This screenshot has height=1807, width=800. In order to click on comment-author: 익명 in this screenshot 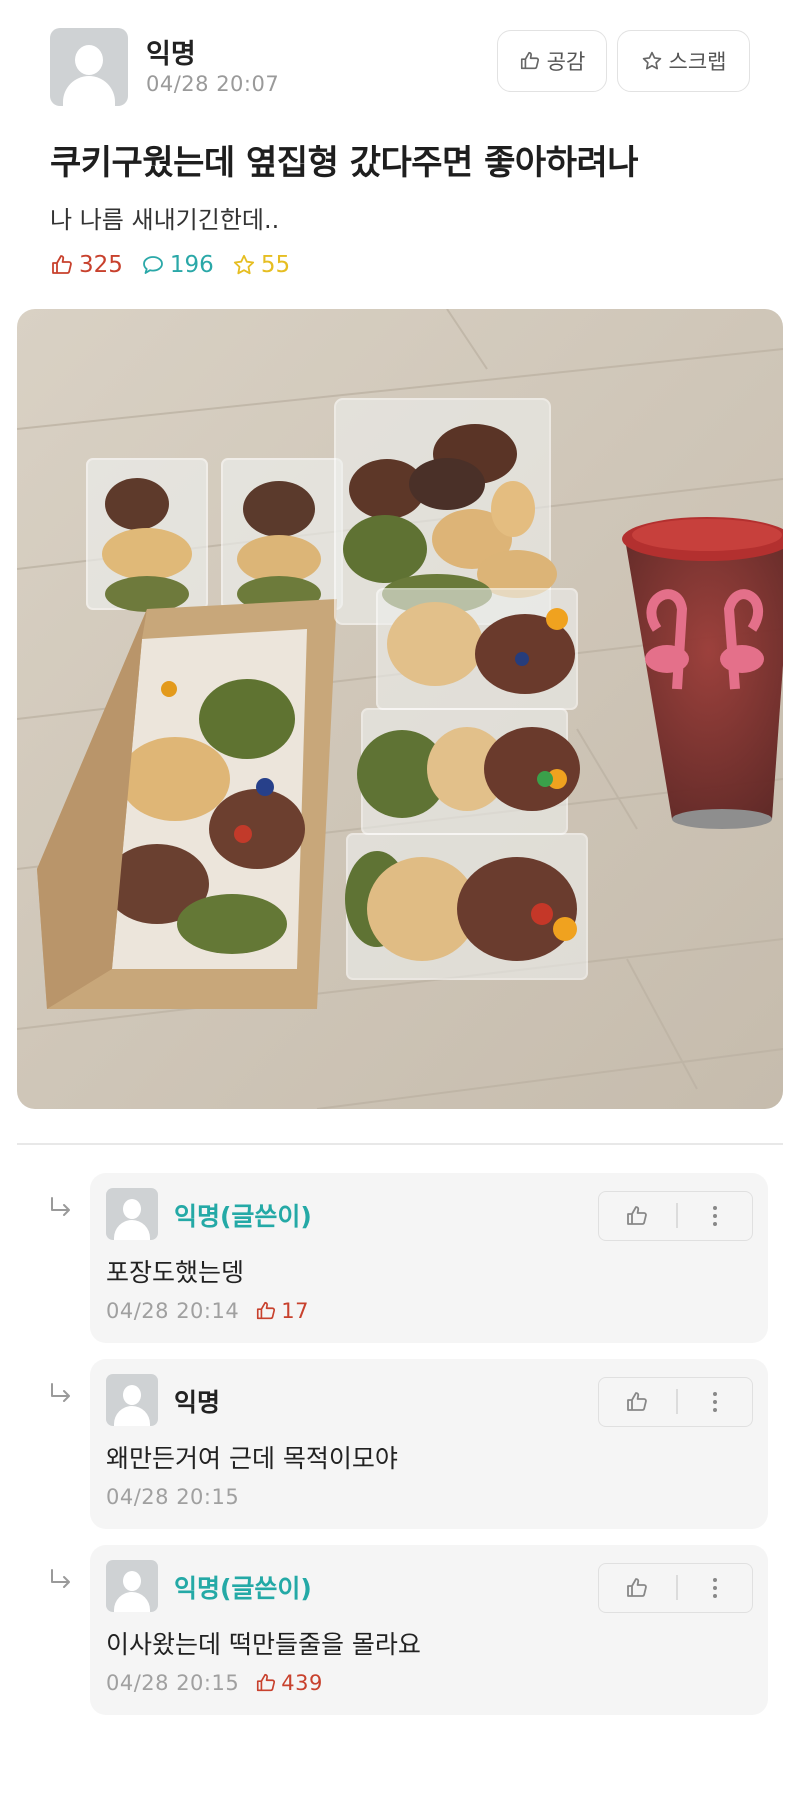, I will do `click(197, 1402)`.